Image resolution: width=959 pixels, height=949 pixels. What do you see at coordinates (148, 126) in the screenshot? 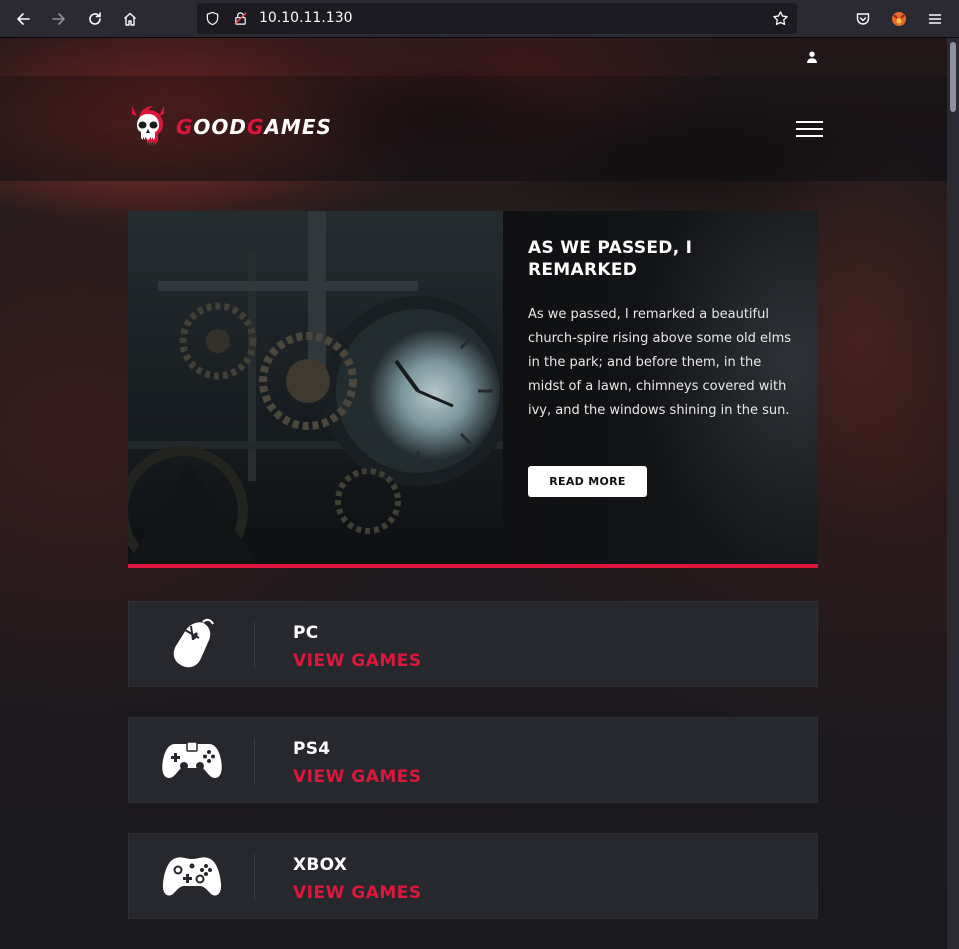
I see `skull-logo-icon` at bounding box center [148, 126].